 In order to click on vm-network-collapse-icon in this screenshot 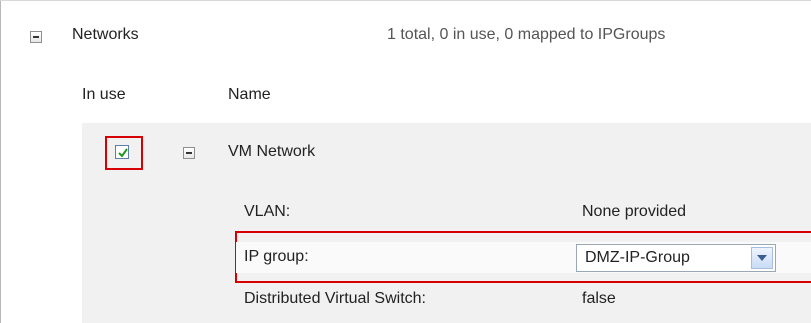, I will do `click(189, 153)`.